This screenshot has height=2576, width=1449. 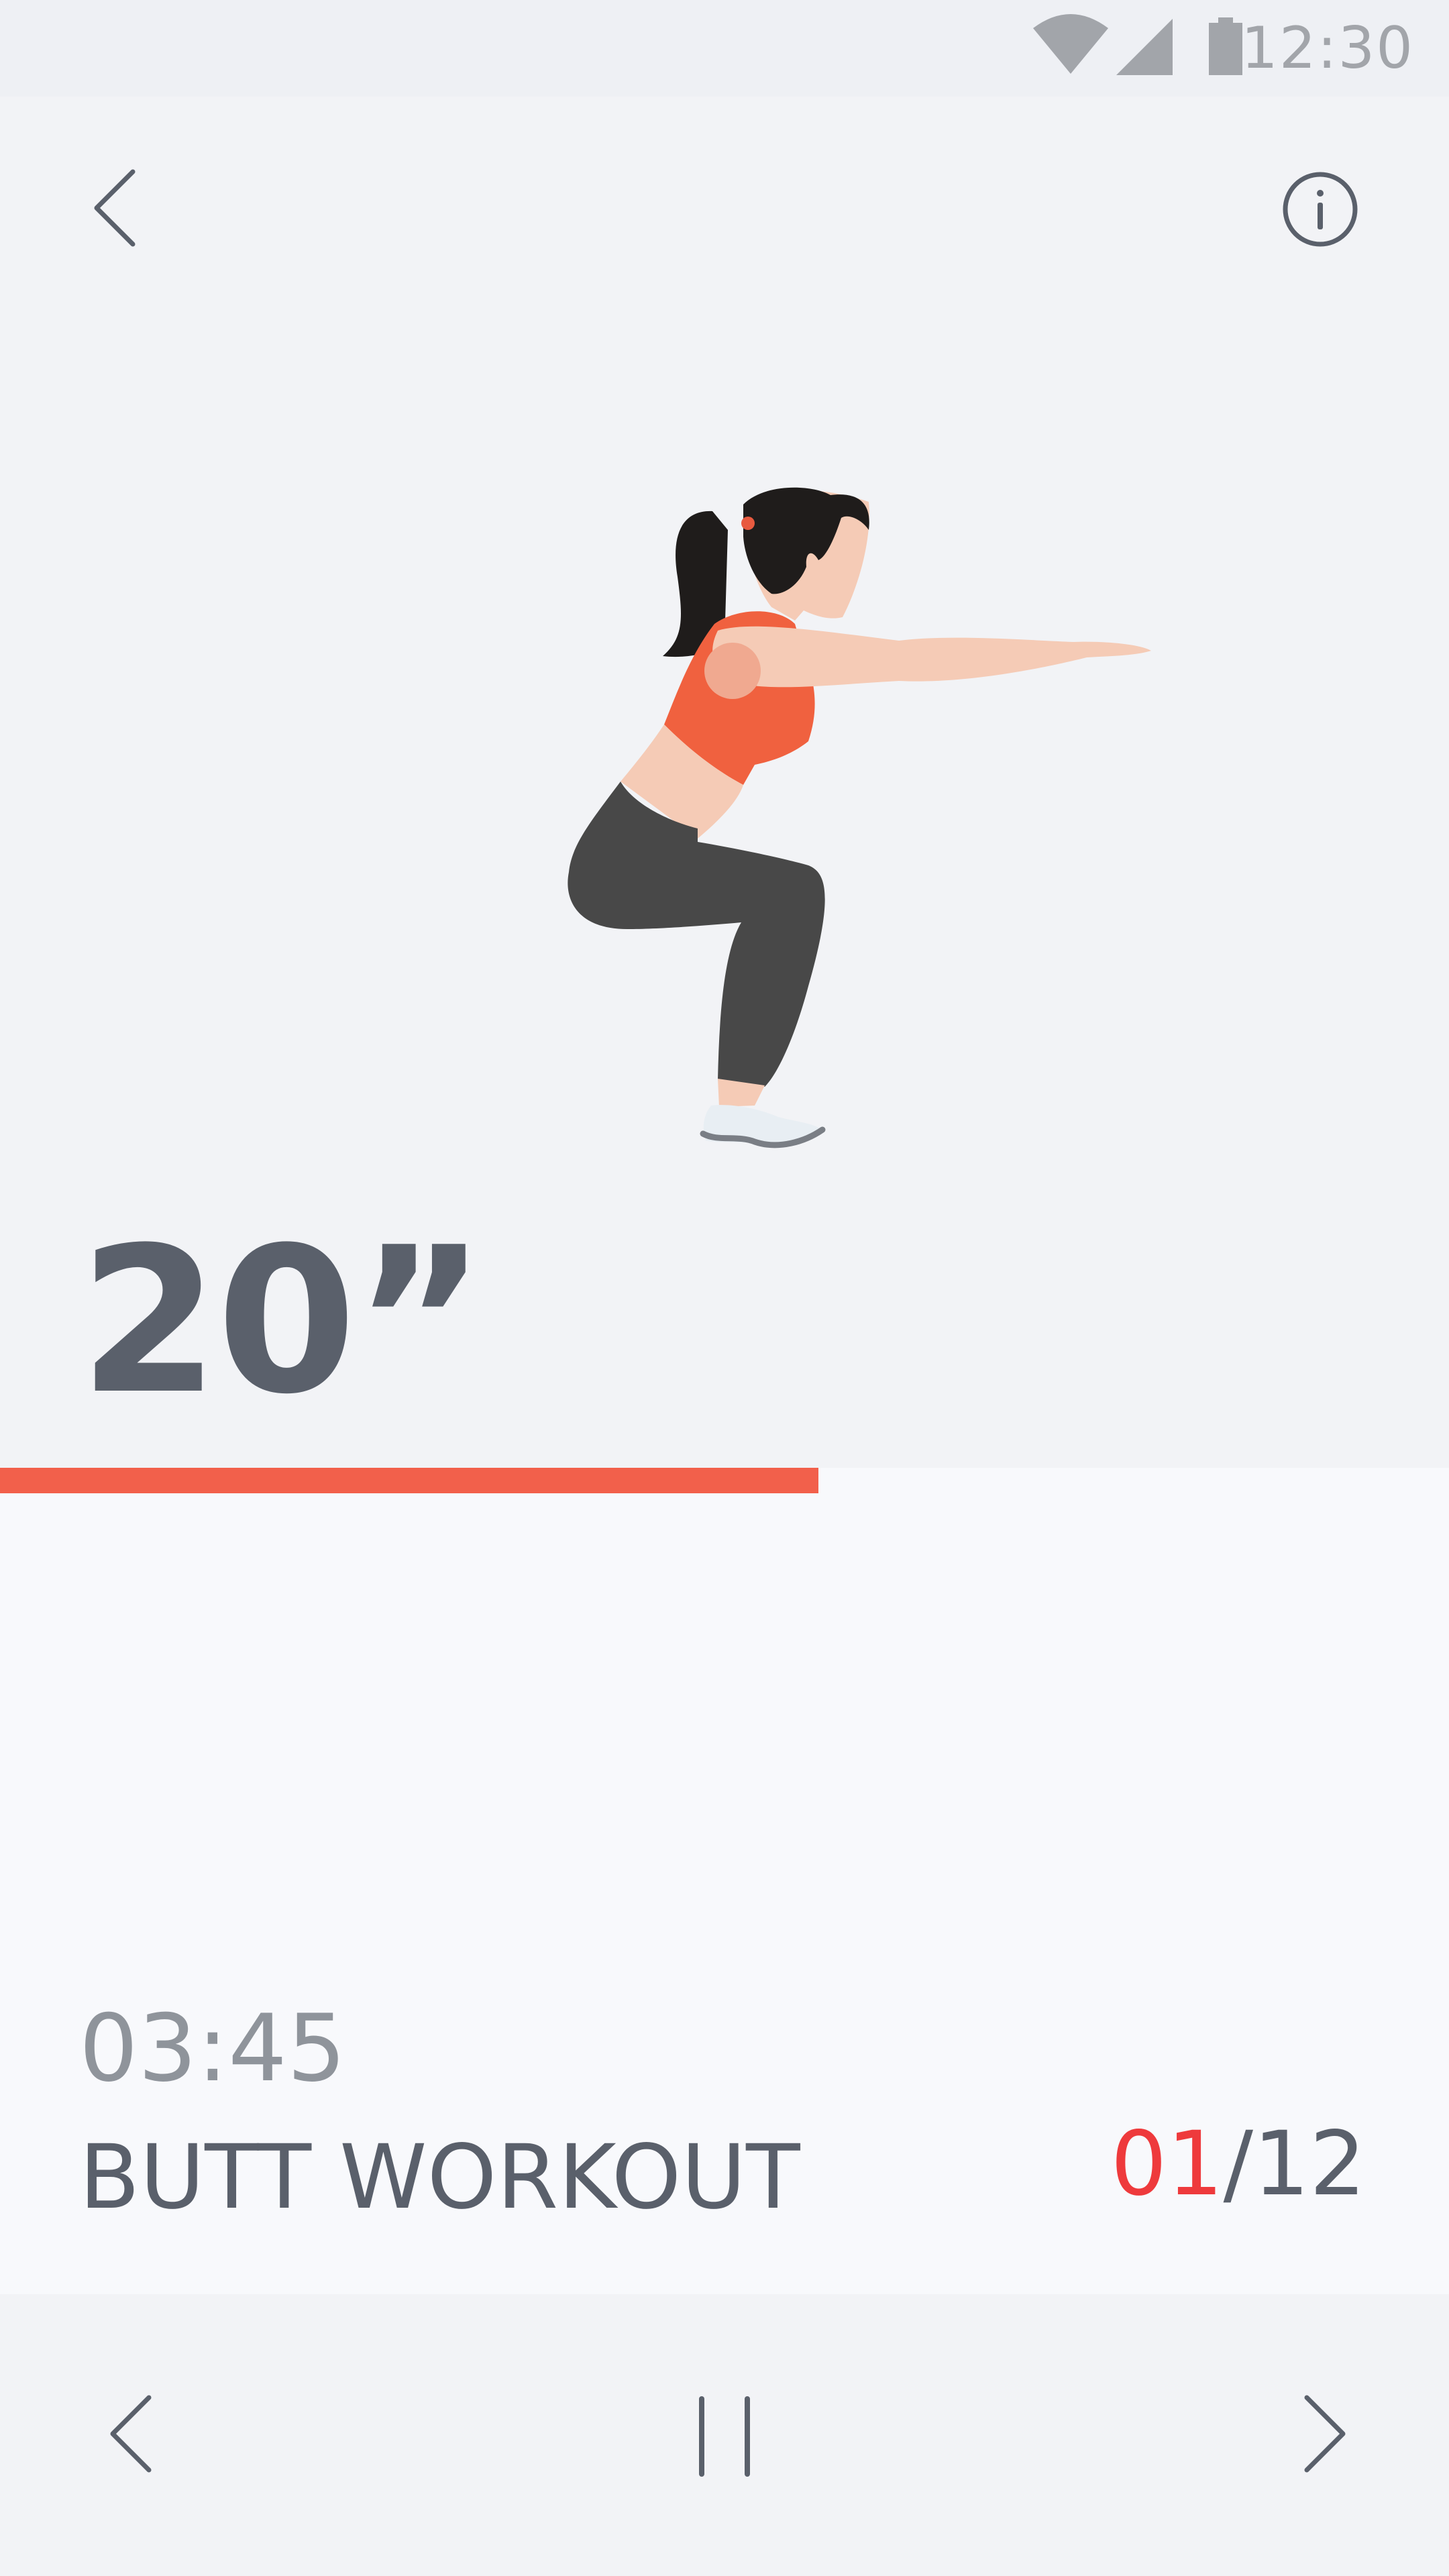 I want to click on pause-button, so click(x=724, y=2437).